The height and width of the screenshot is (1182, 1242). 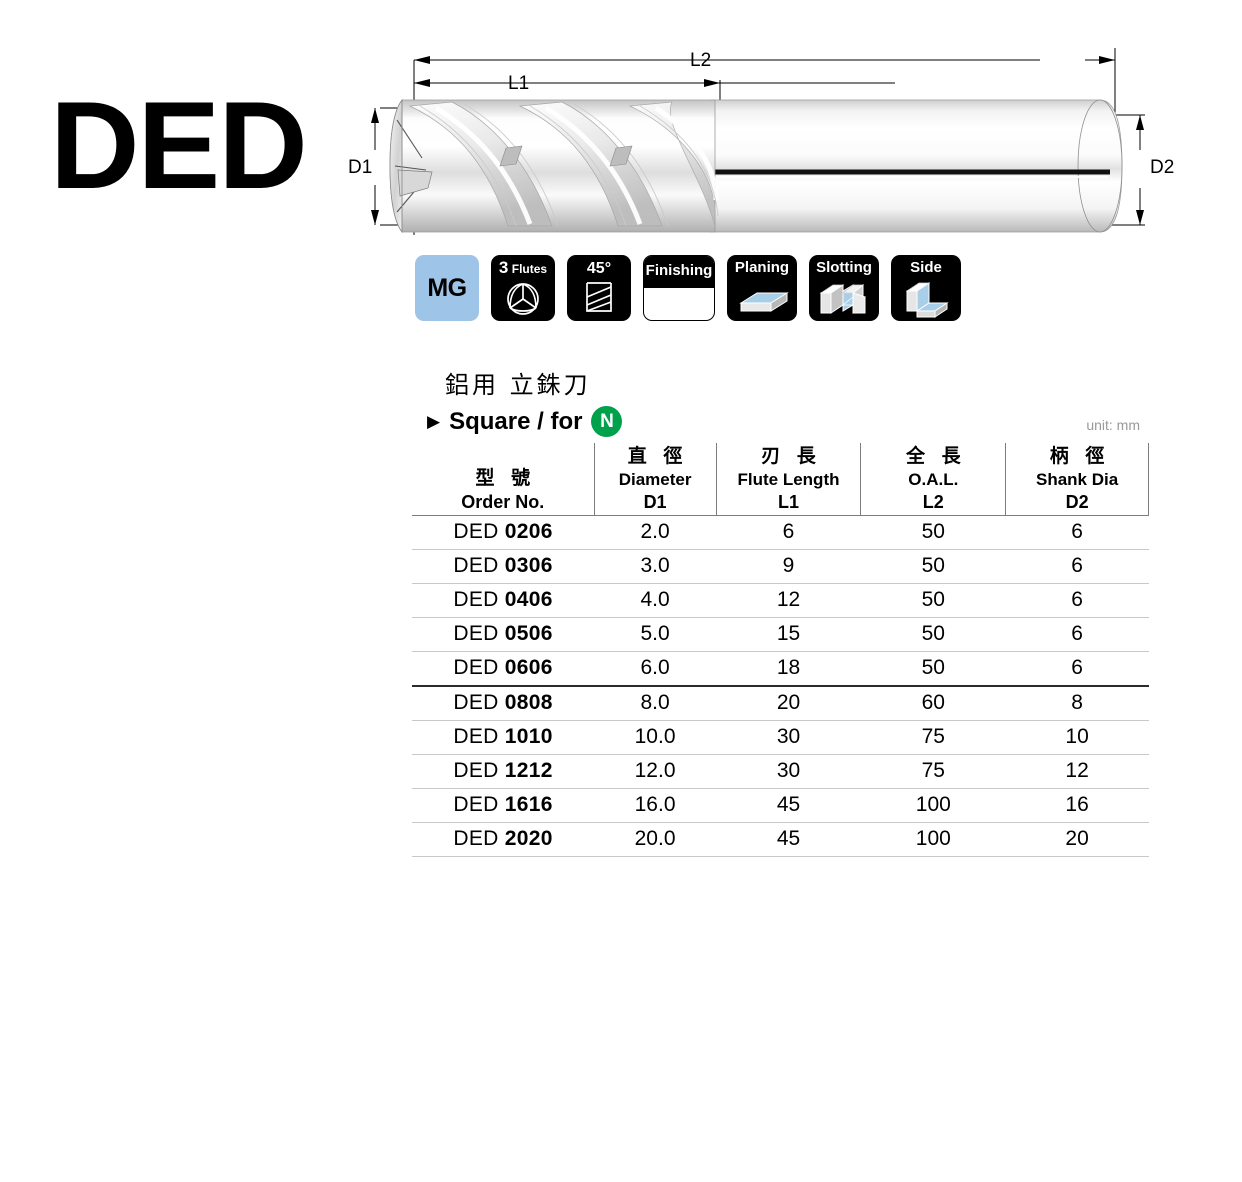 I want to click on table-row: DED 0808 8.0 20 60 8, so click(x=780, y=703).